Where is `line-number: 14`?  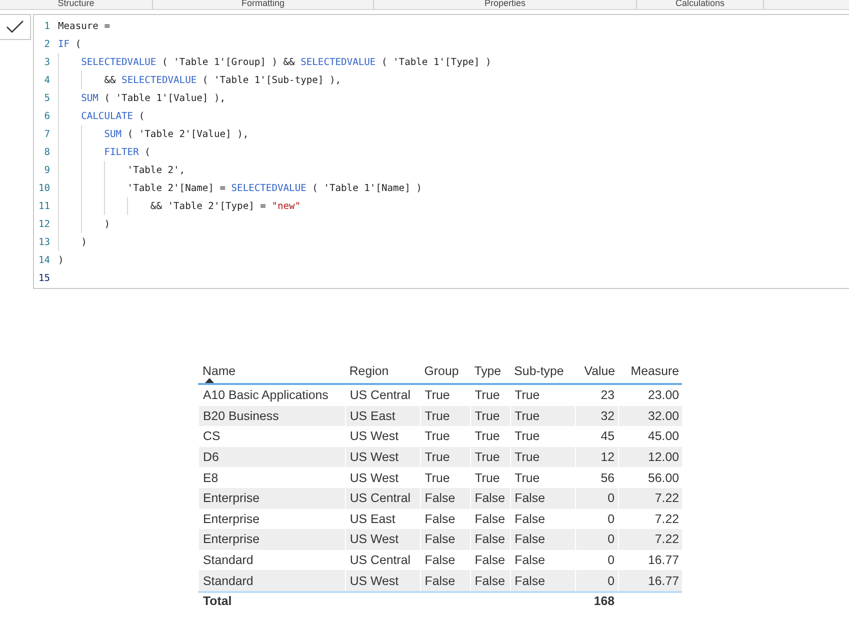
line-number: 14 is located at coordinates (43, 260).